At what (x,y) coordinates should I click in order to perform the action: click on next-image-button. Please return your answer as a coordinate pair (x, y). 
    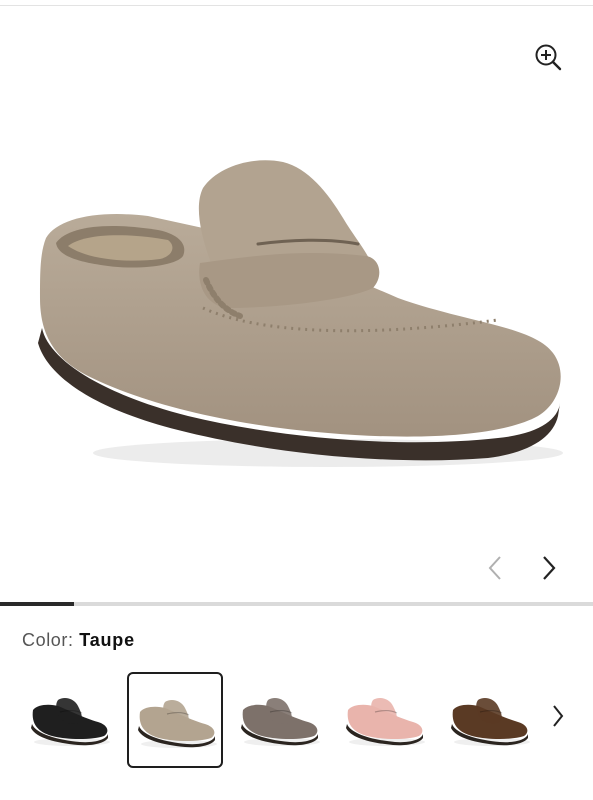
    Looking at the image, I should click on (549, 568).